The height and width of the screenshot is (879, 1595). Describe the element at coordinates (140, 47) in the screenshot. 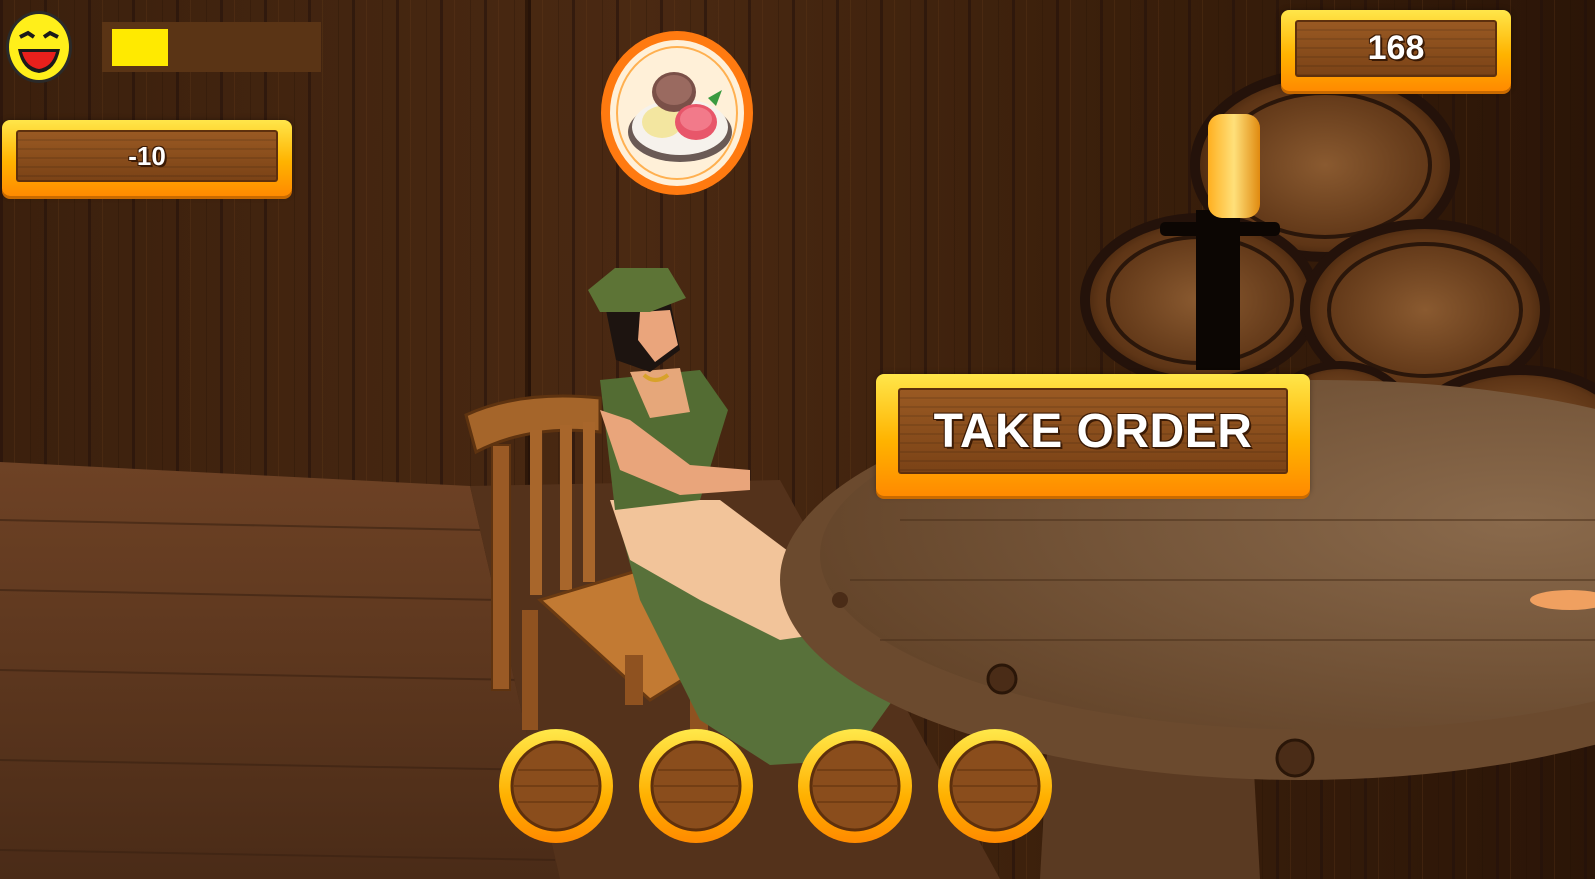

I see `mood-meter-fill` at that location.